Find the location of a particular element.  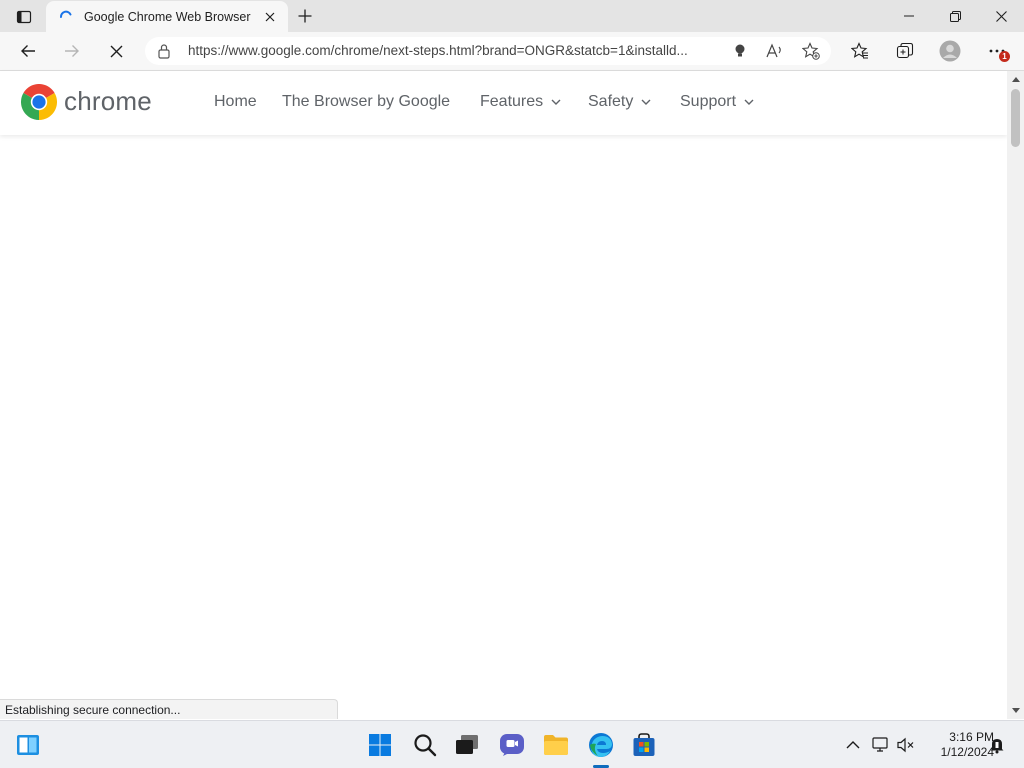

clock-time: 3:16 PM is located at coordinates (971, 737).